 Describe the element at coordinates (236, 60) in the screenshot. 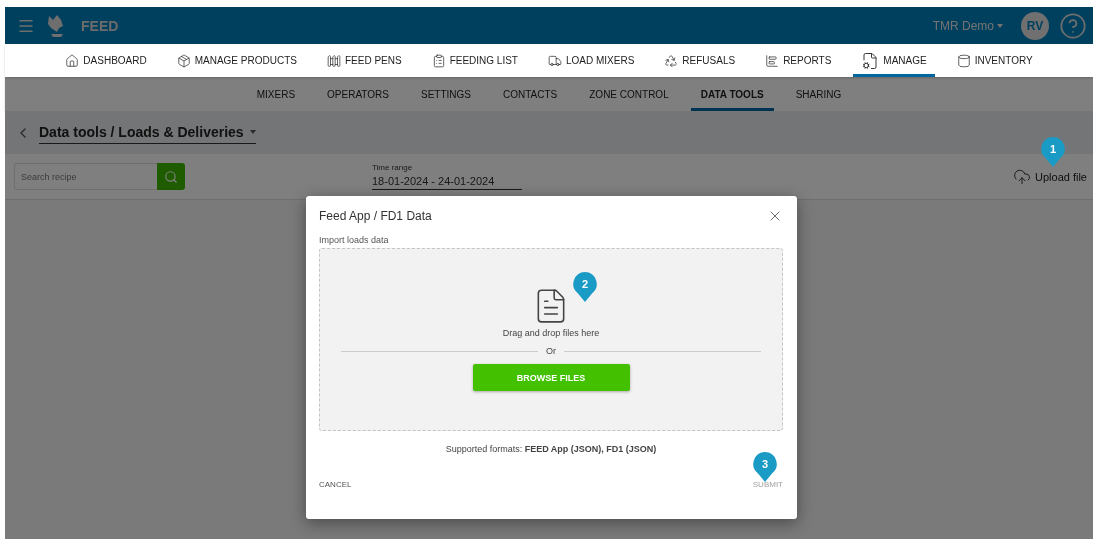

I see `nav-tab: MANAGE PRODUCTS` at that location.